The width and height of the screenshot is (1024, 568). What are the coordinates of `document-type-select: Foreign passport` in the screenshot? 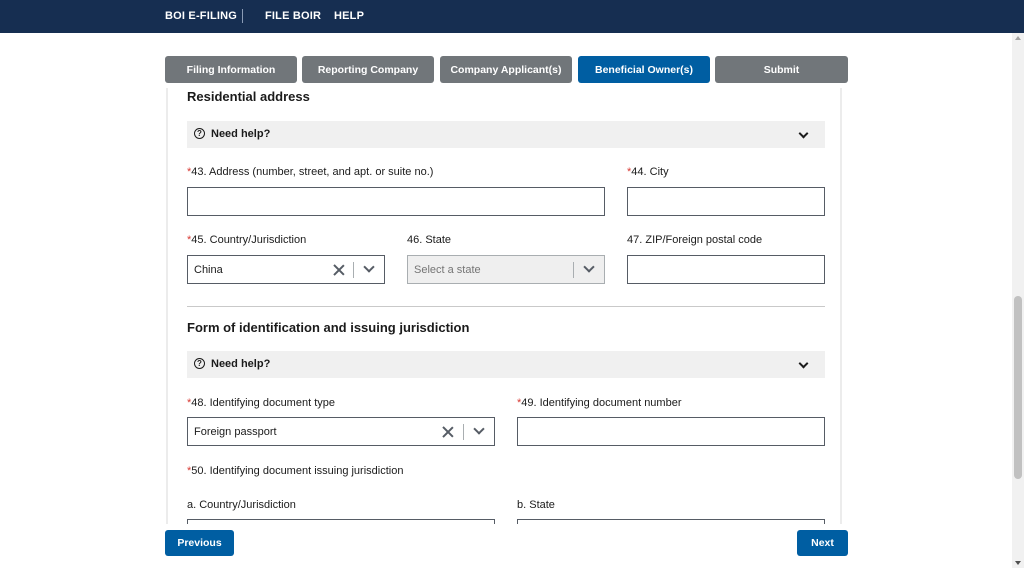 It's located at (341, 431).